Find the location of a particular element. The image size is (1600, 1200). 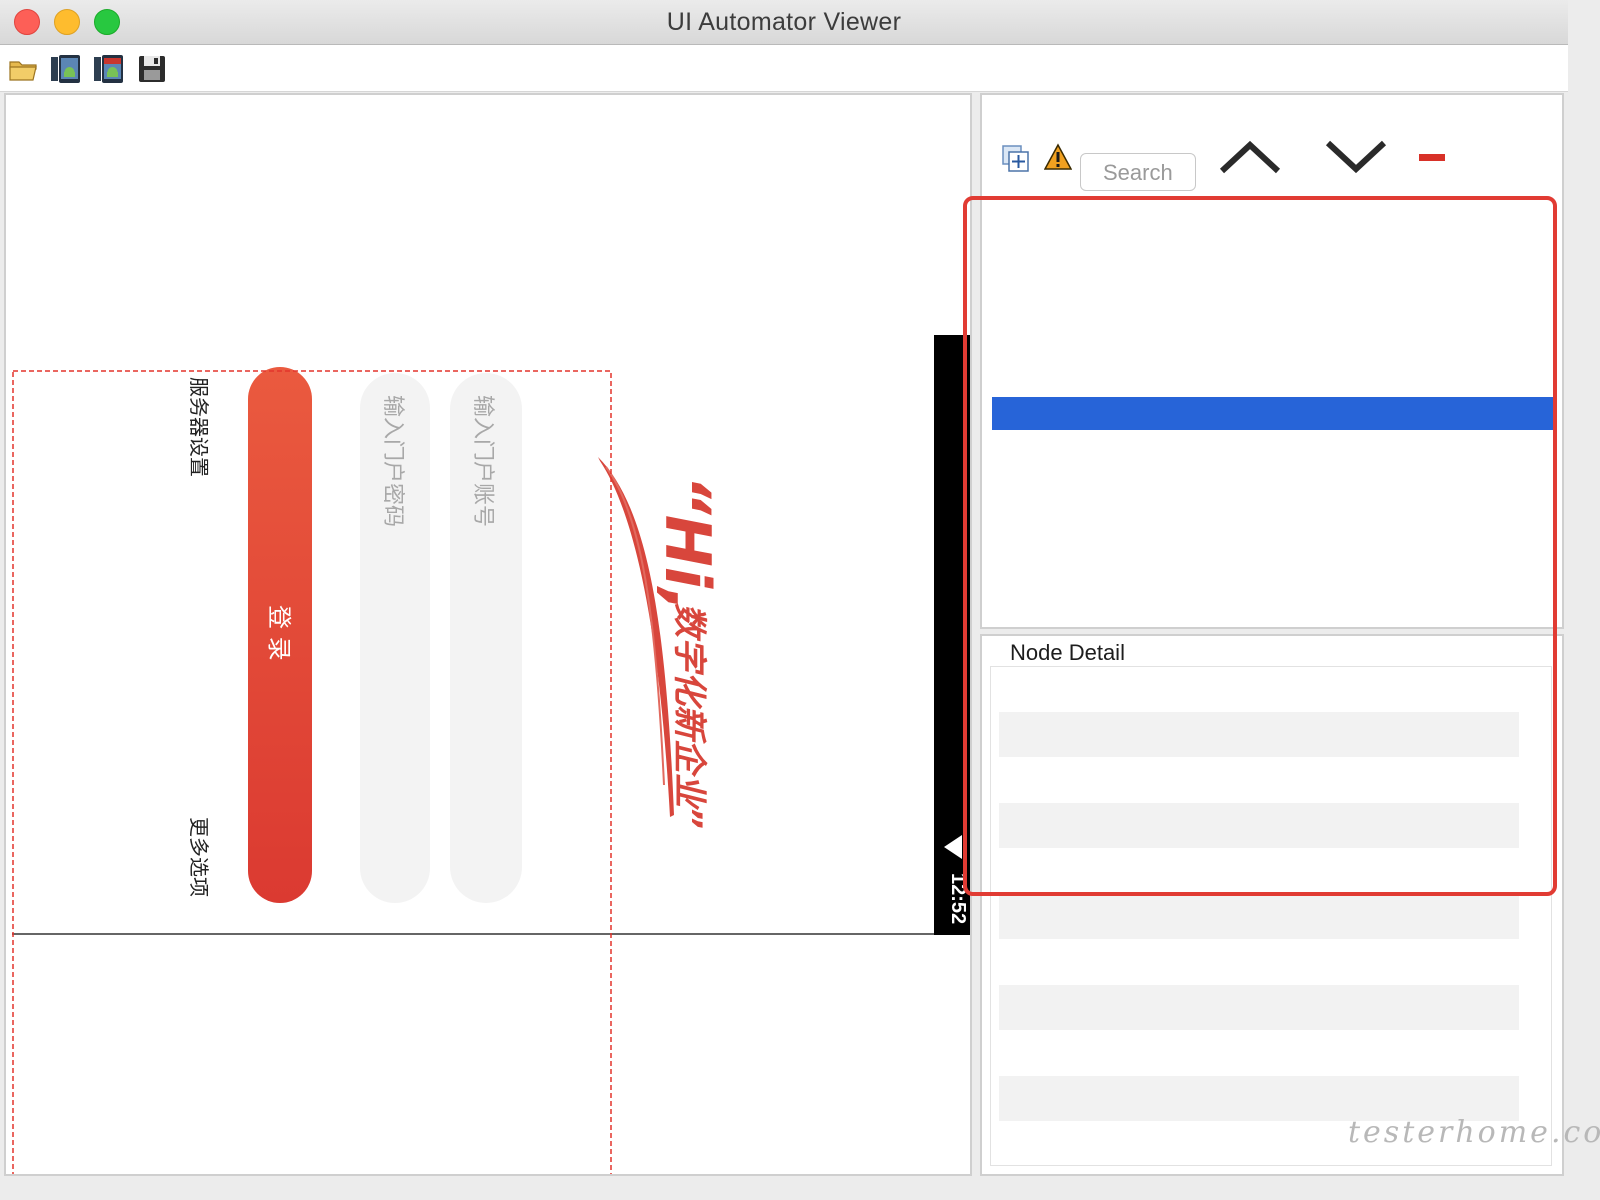

node-detail-table is located at coordinates (1271, 916).